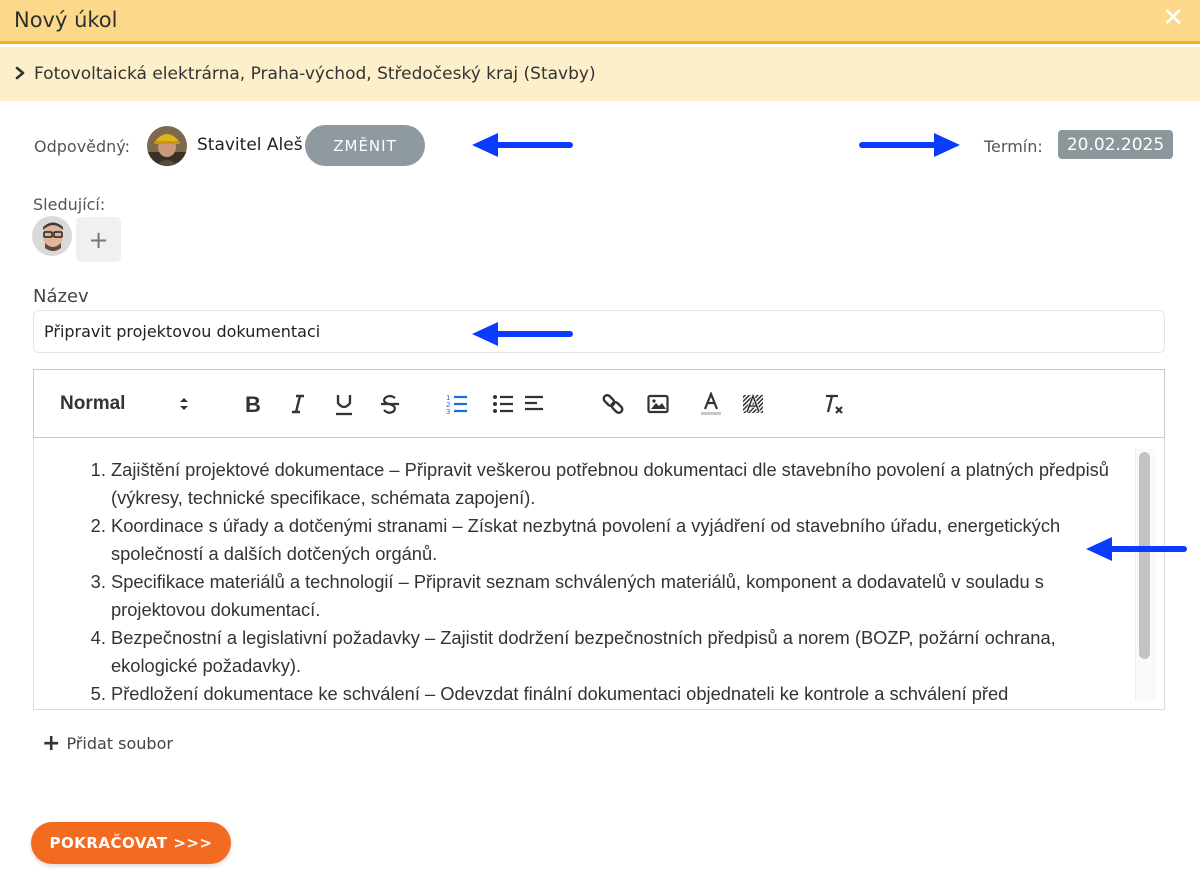  Describe the element at coordinates (69, 204) in the screenshot. I see `followers-label: Sledující:` at that location.